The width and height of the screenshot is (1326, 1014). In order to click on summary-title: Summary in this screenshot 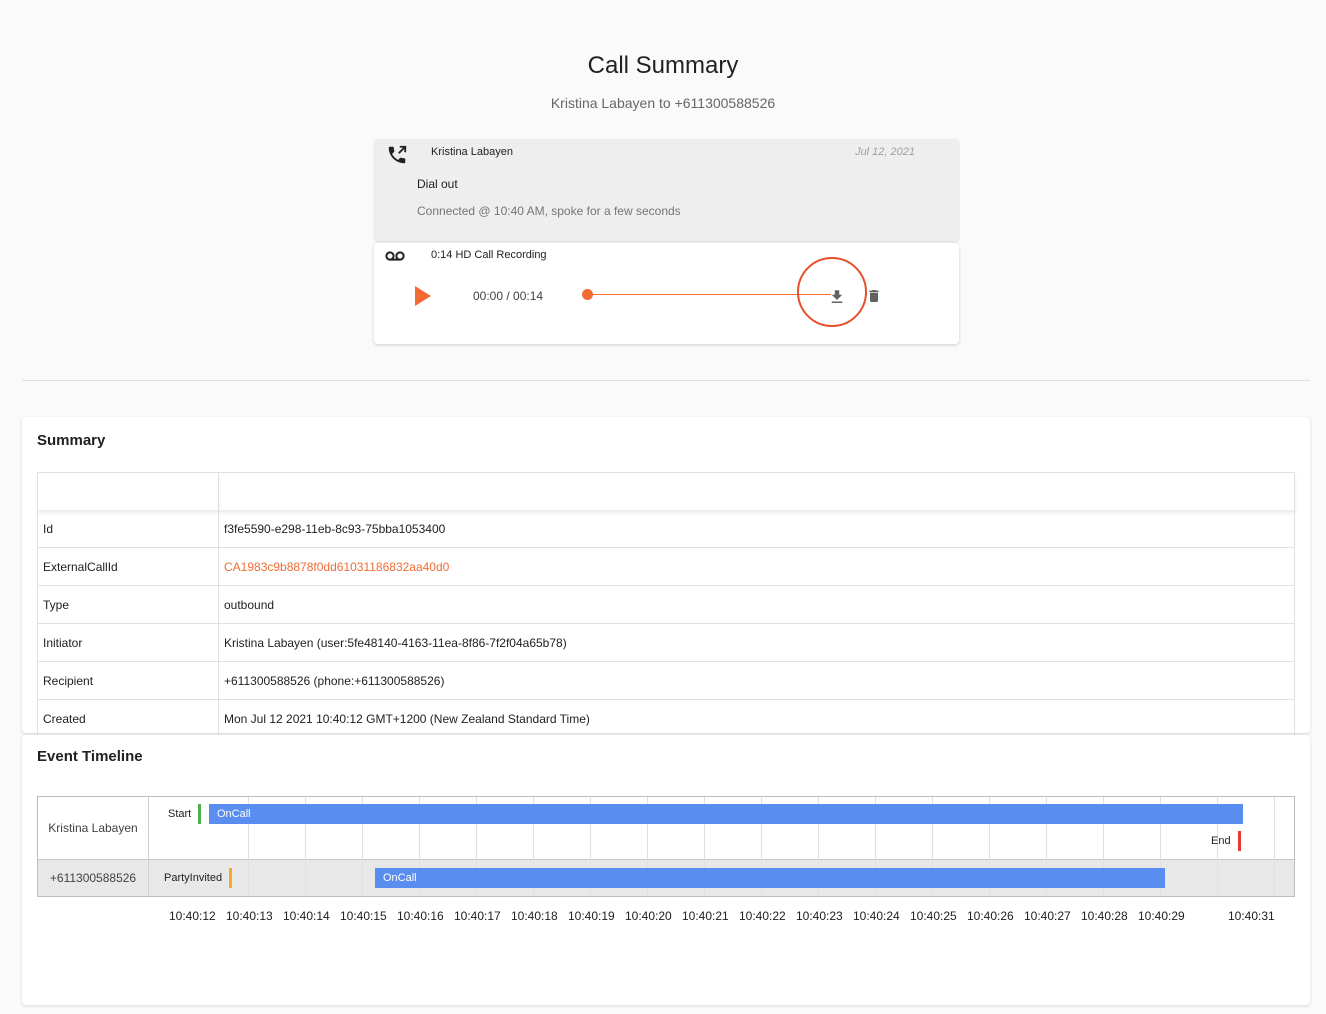, I will do `click(71, 440)`.